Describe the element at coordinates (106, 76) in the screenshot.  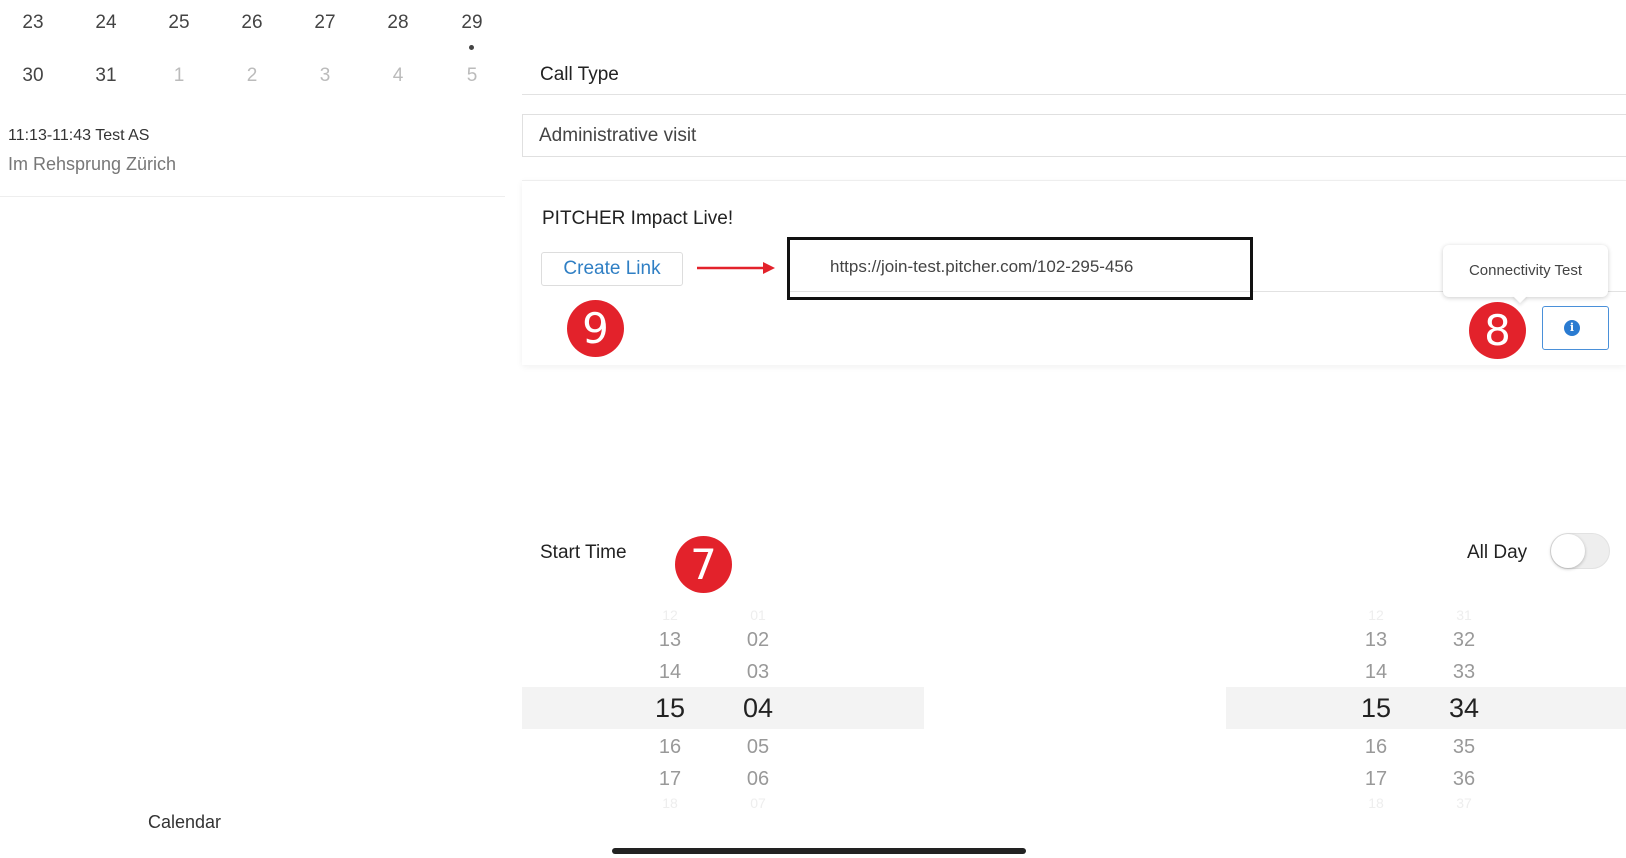
I see `calendar-day: 31` at that location.